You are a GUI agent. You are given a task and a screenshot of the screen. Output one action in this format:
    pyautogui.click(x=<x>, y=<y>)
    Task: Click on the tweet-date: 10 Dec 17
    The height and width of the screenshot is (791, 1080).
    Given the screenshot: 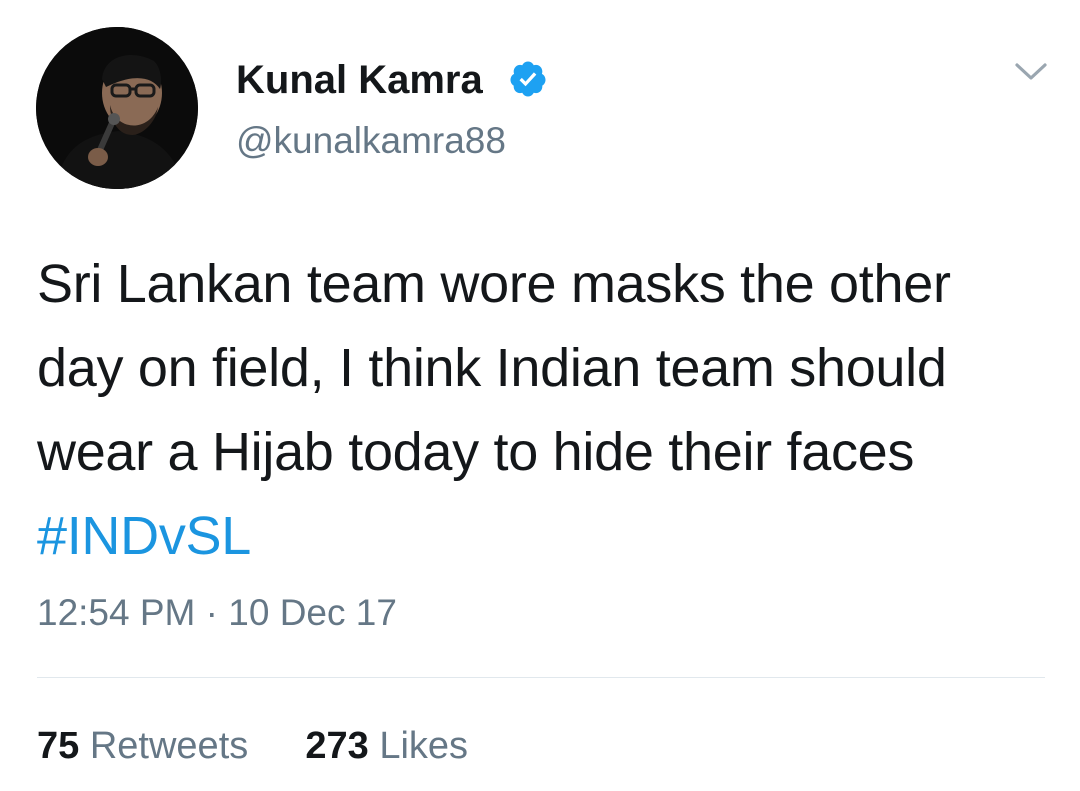 What is the action you would take?
    pyautogui.click(x=312, y=612)
    